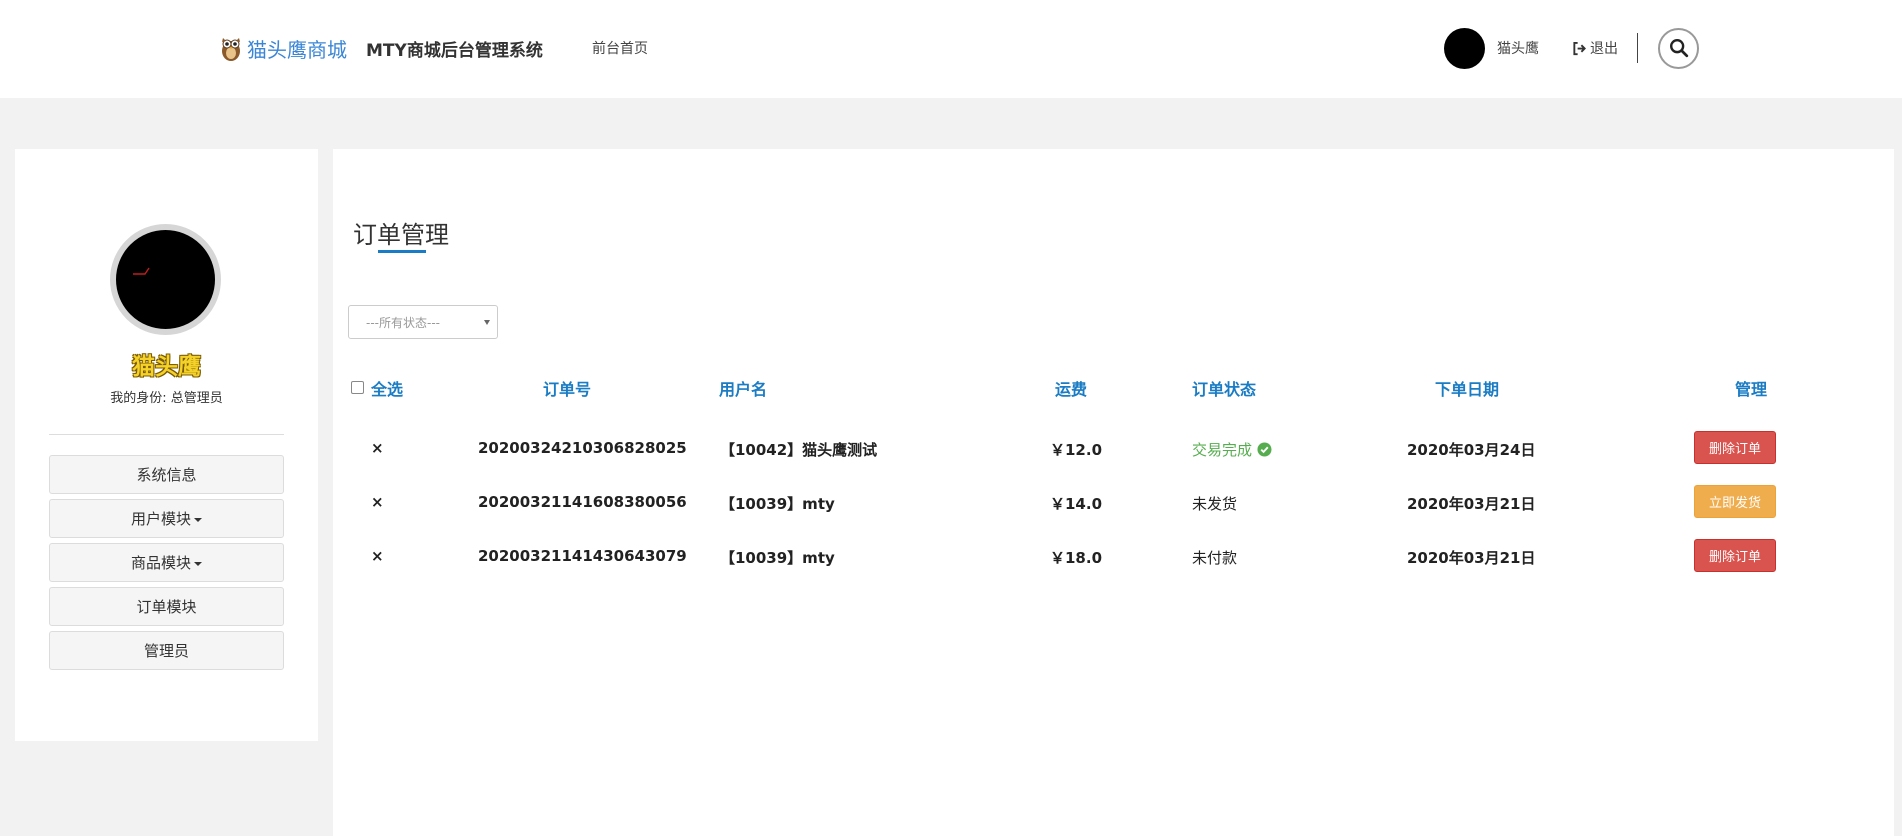 This screenshot has height=836, width=1902. I want to click on order-date: 2020年03月24日, so click(1471, 450).